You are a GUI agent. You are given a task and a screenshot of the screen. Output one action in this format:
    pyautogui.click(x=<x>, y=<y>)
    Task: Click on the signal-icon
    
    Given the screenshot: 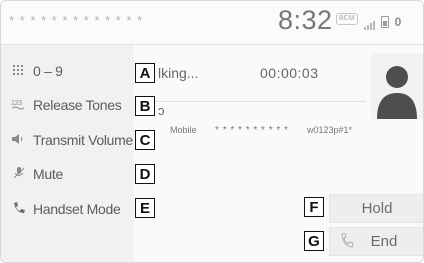 What is the action you would take?
    pyautogui.click(x=369, y=24)
    